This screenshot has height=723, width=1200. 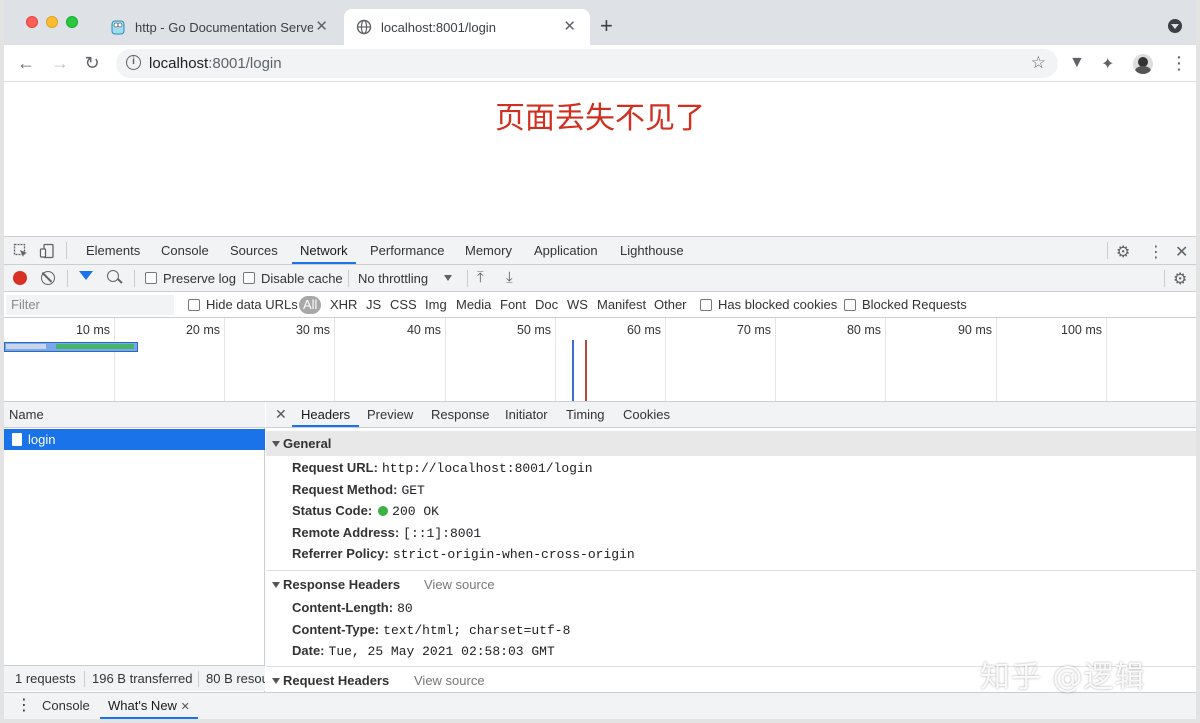 What do you see at coordinates (249, 278) in the screenshot?
I see `disable-cache-checkbox` at bounding box center [249, 278].